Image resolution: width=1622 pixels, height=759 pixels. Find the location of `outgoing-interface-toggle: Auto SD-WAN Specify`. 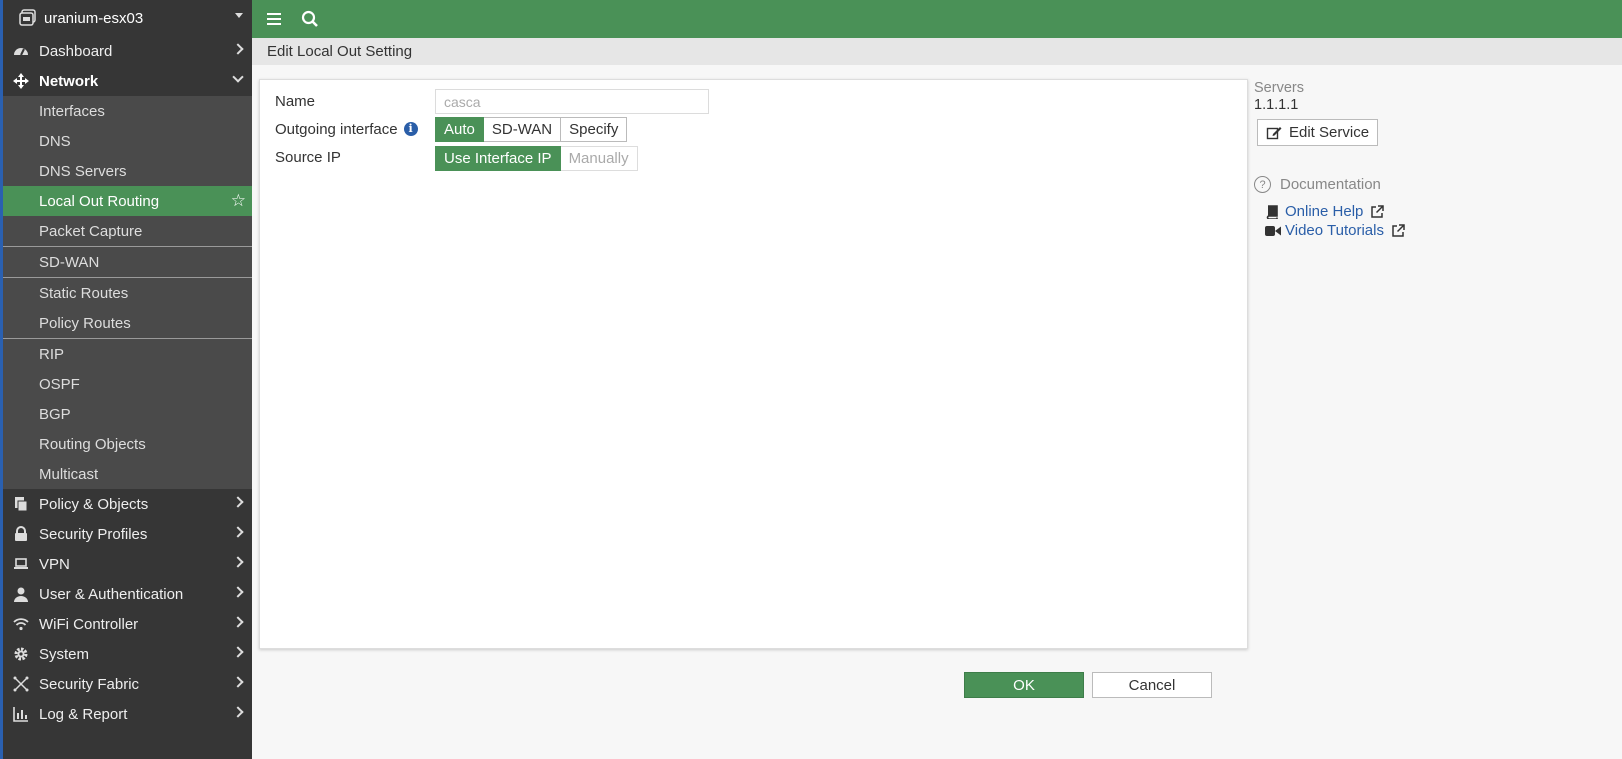

outgoing-interface-toggle: Auto SD-WAN Specify is located at coordinates (531, 129).